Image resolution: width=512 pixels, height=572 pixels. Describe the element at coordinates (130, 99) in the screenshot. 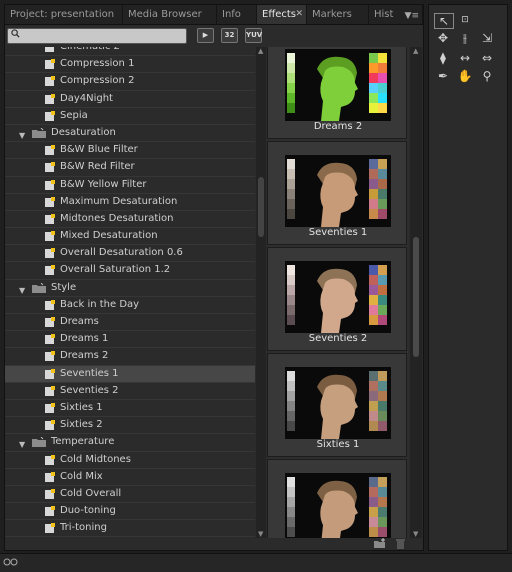

I see `tree-item: Day4Night` at that location.